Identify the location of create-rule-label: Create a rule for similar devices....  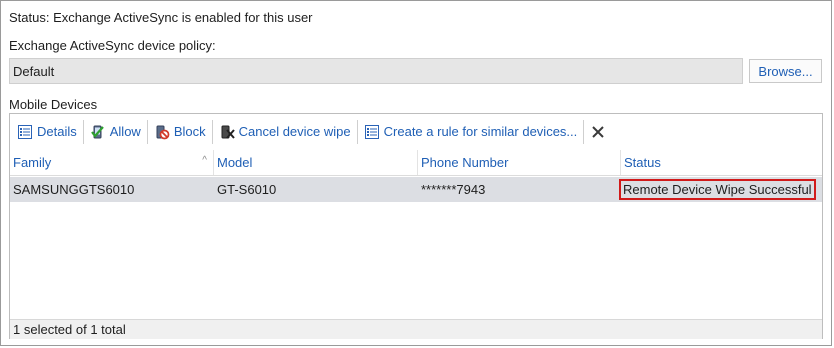
(480, 131).